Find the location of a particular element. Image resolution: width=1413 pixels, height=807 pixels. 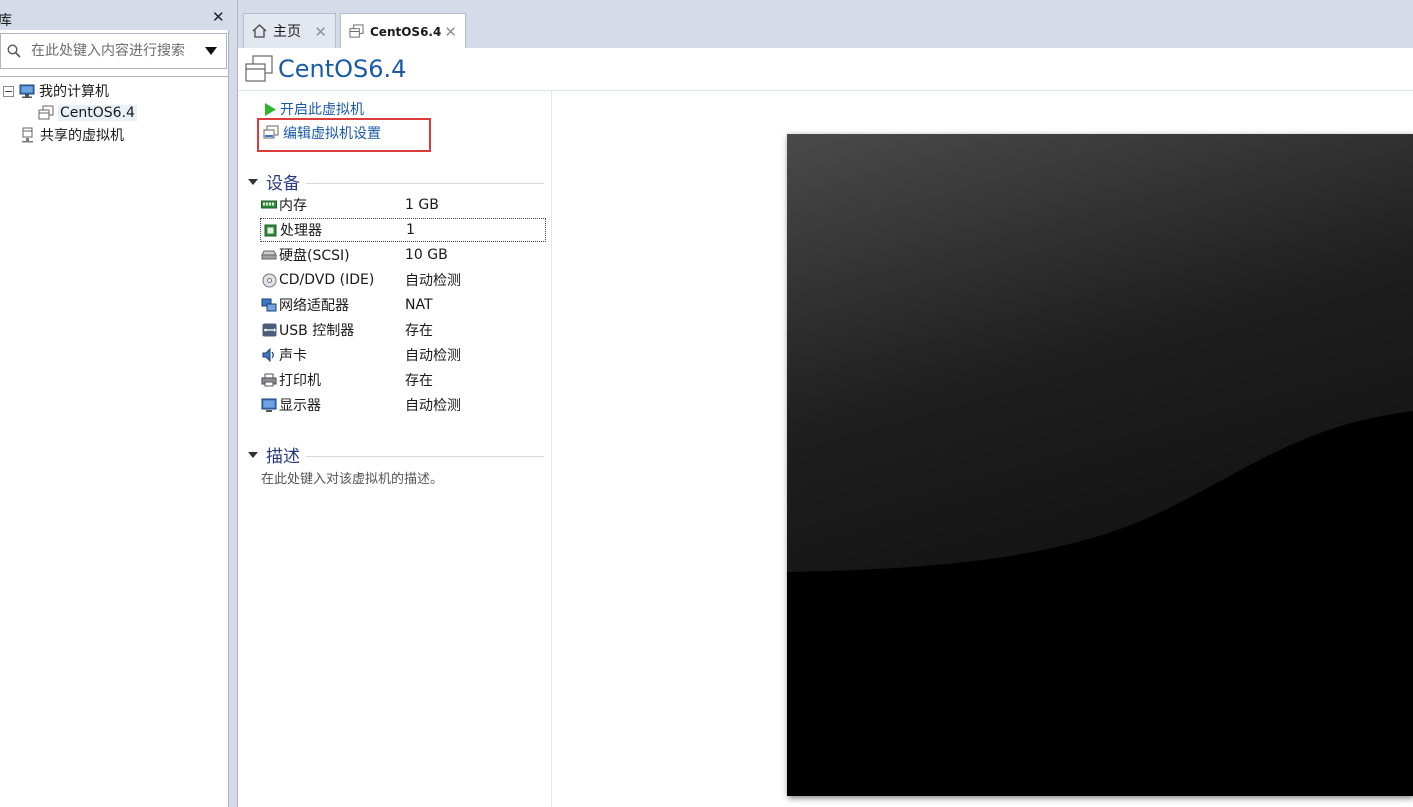

tree-item-shared-vms: 共享的虚拟机 is located at coordinates (72, 135).